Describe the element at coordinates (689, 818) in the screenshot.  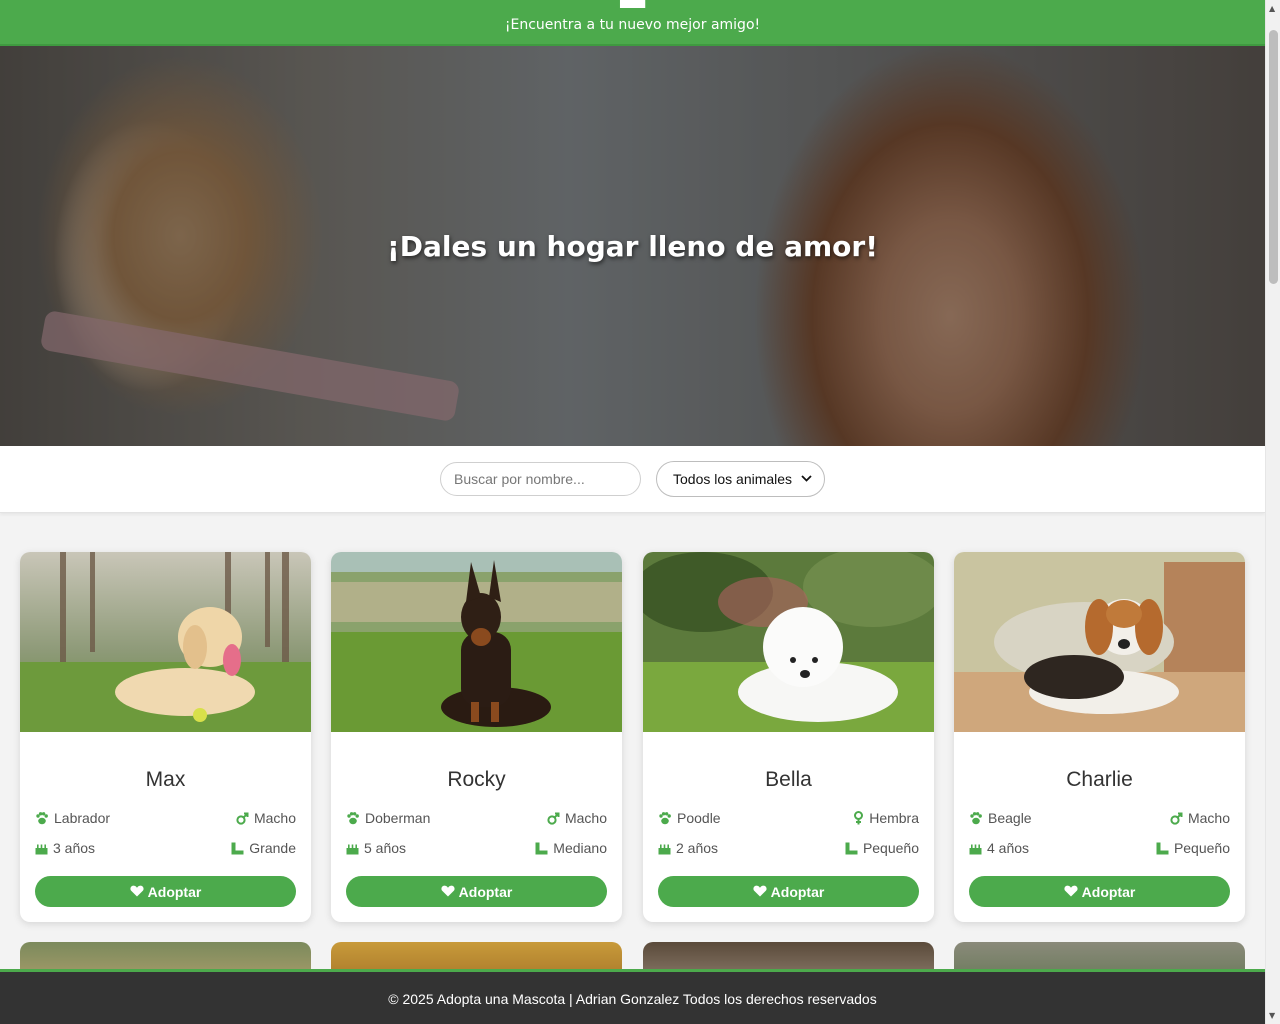
I see `pet-breed: Poodle` at that location.